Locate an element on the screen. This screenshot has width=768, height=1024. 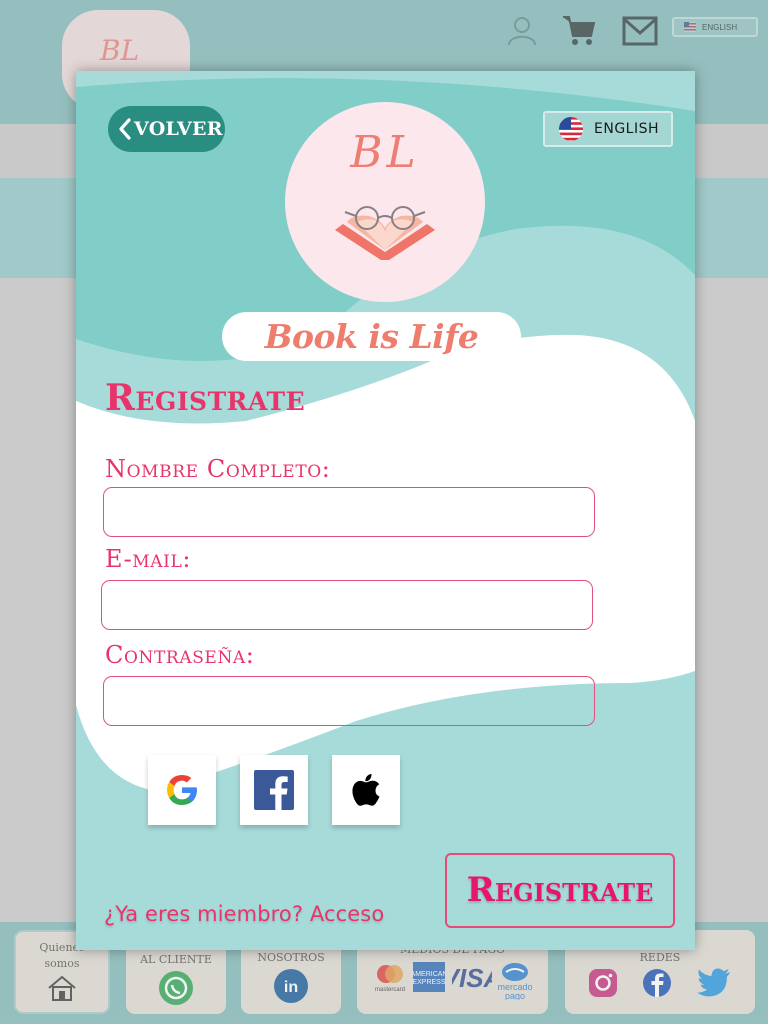
chevron-left-icon is located at coordinates (125, 129).